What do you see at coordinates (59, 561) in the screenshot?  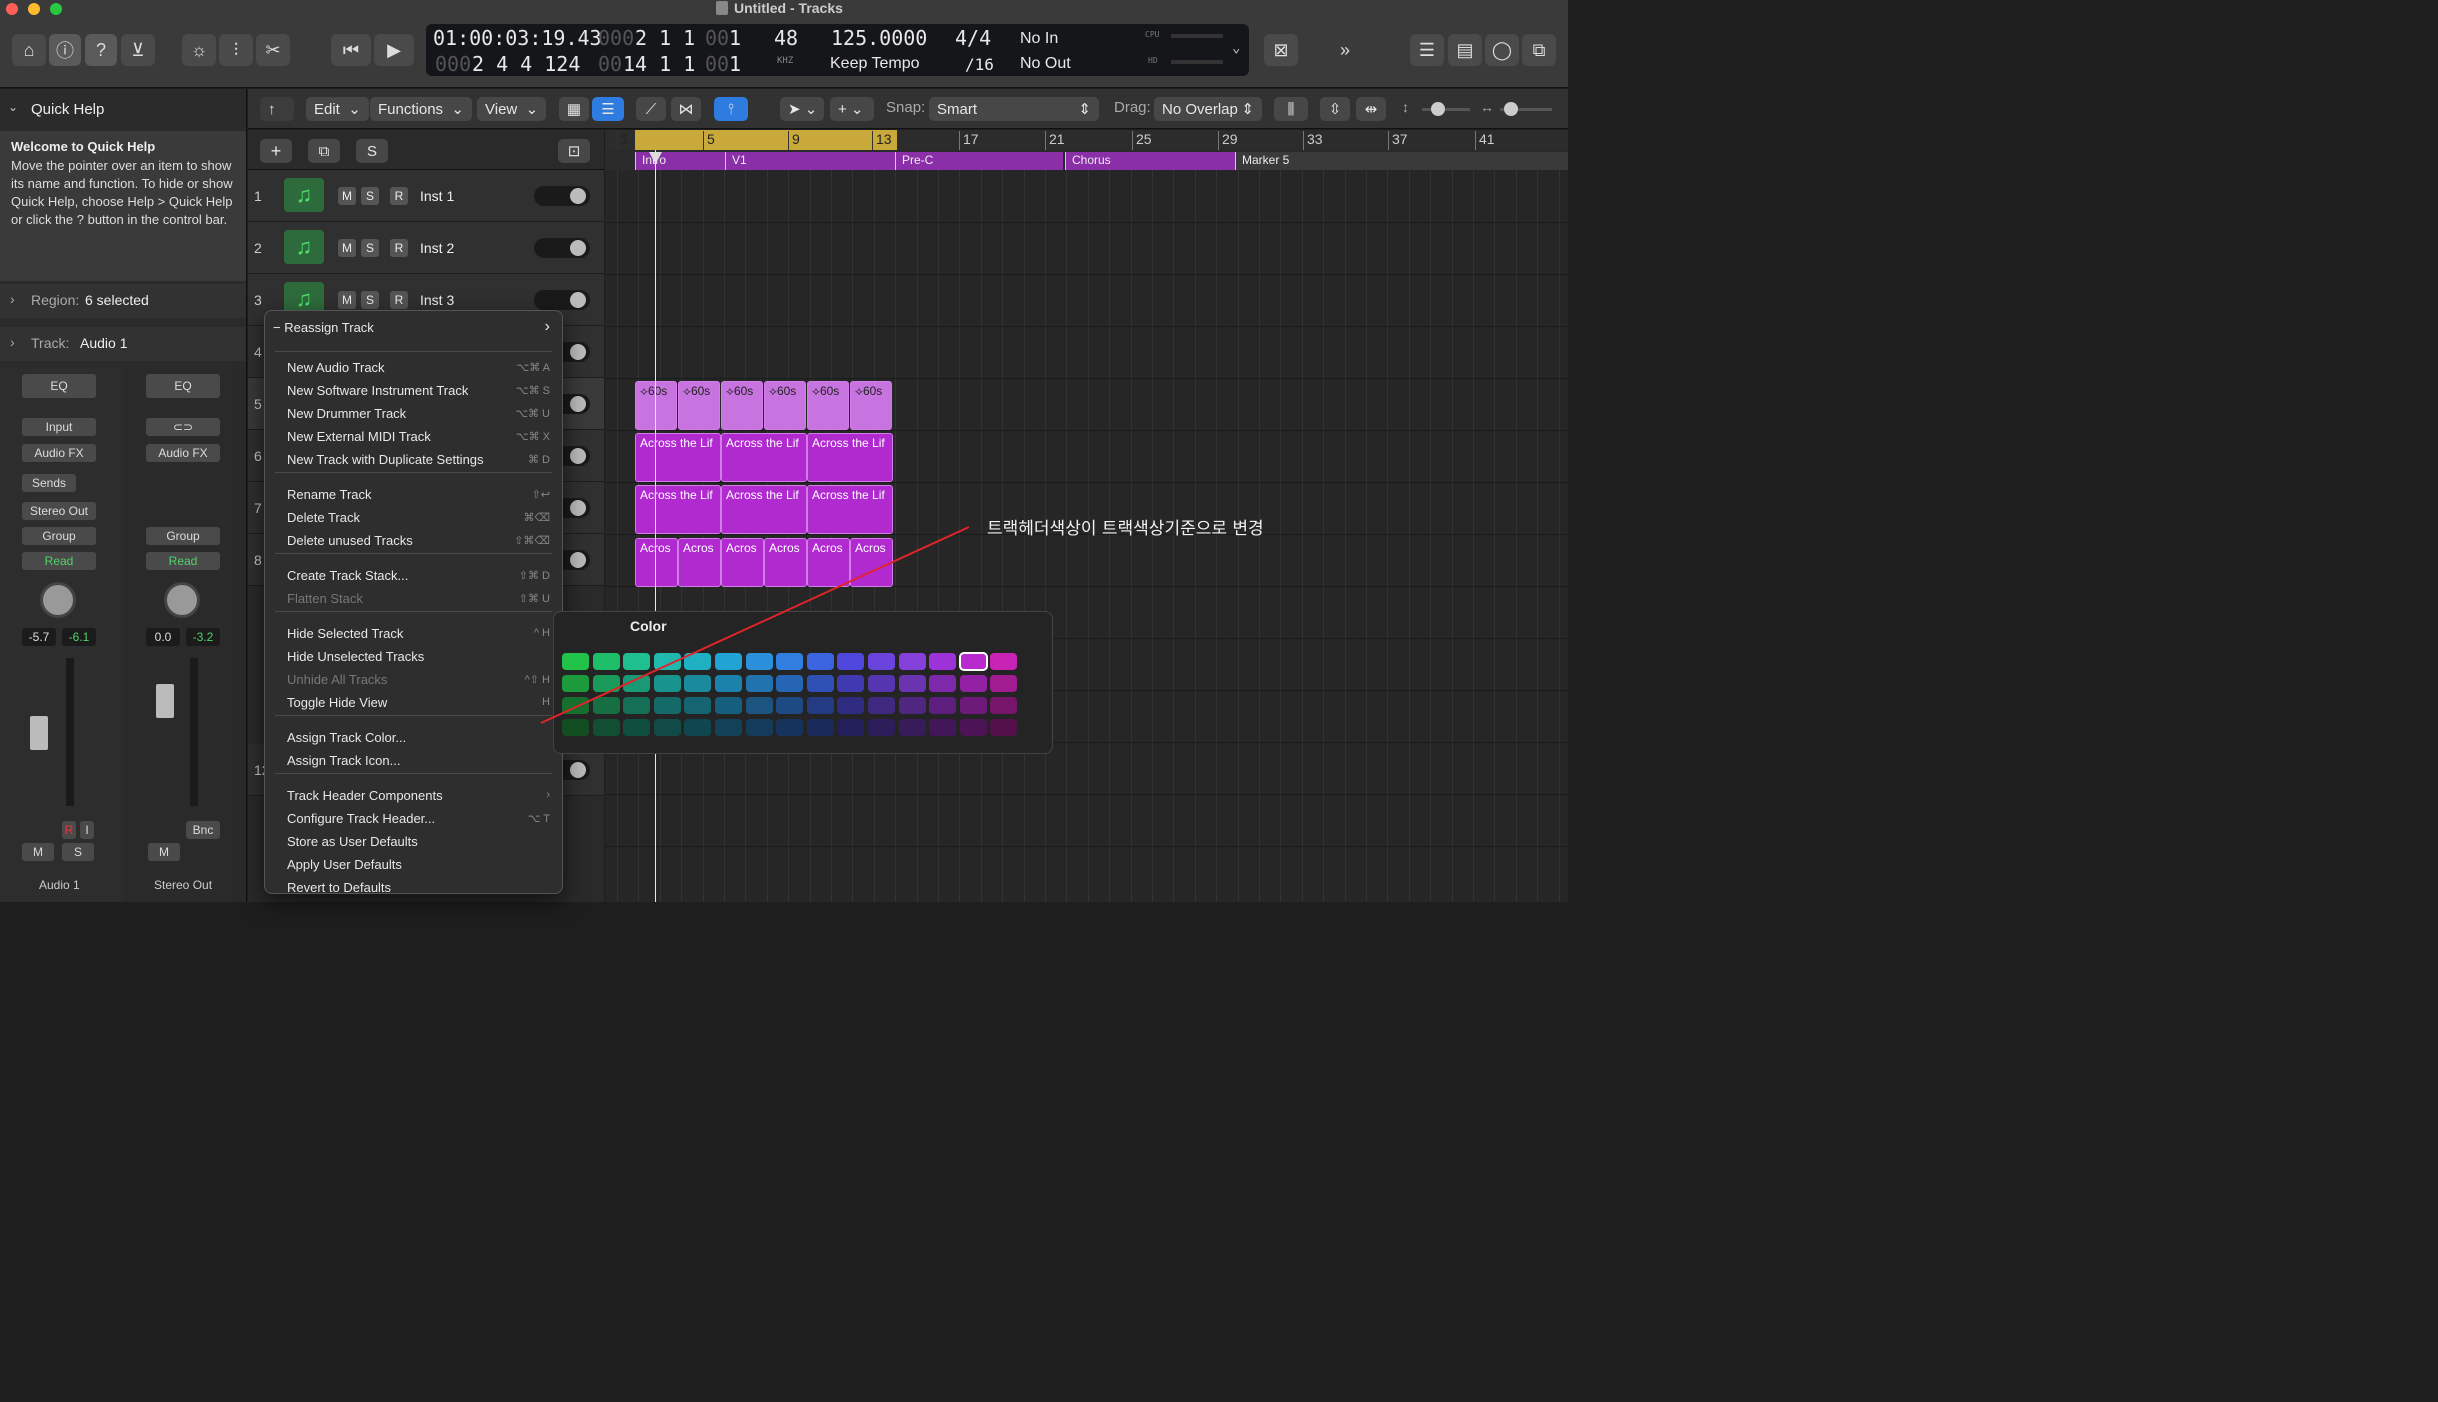 I see `automation-mode: Read` at bounding box center [59, 561].